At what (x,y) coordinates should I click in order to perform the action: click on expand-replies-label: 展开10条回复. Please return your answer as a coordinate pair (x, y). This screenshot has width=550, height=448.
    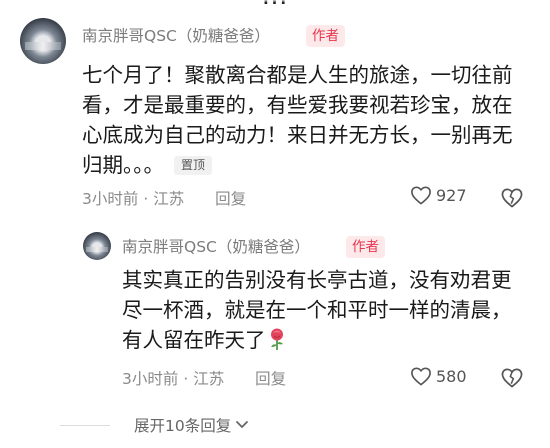
    Looking at the image, I should click on (183, 426).